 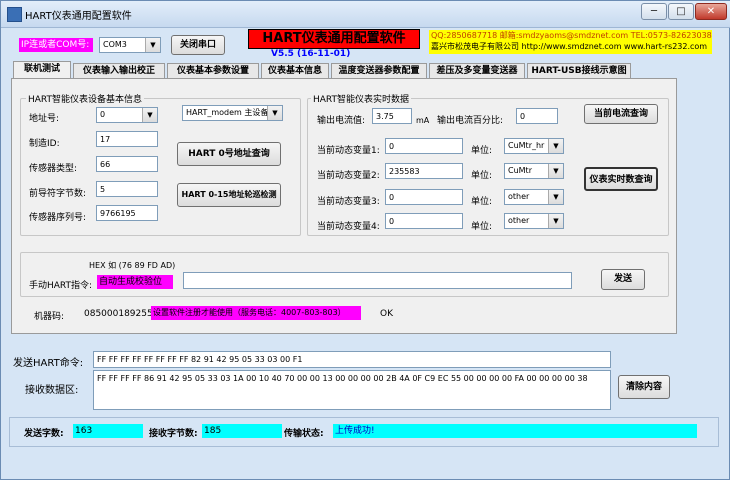 I want to click on var4-label: 当前动态变量4:, so click(x=348, y=227).